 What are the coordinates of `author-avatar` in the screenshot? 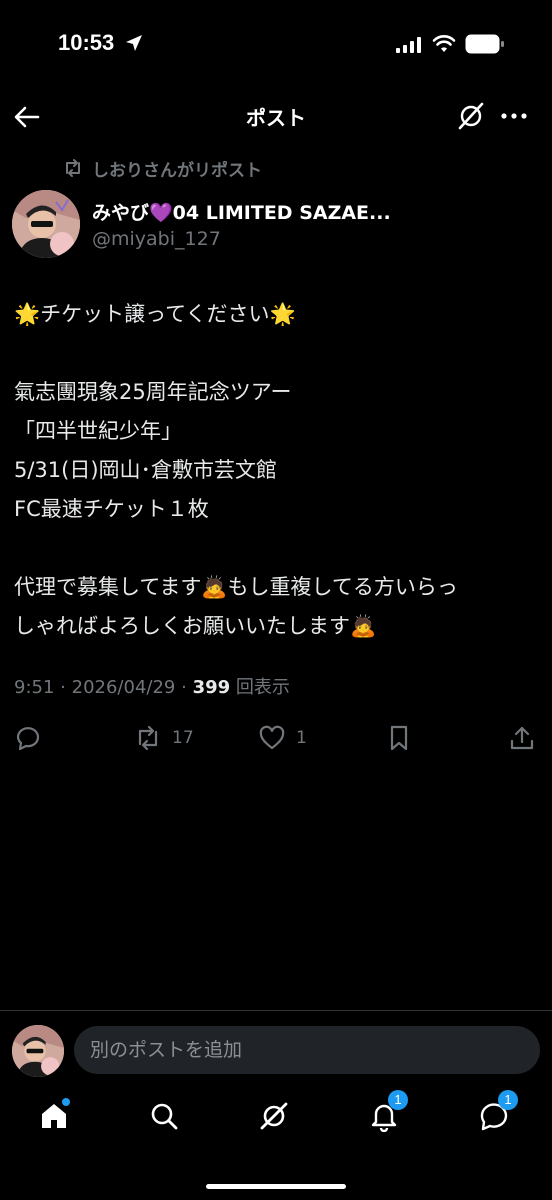 It's located at (46, 224).